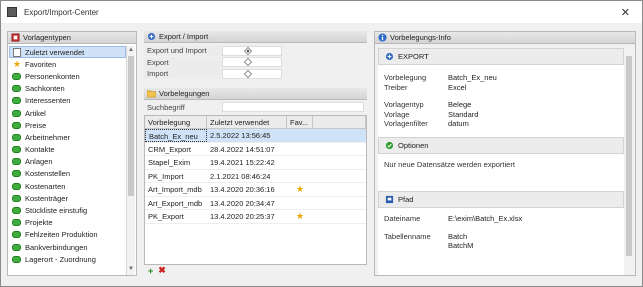  I want to click on vorbelegungen-header: Vorbelegungen, so click(255, 94).